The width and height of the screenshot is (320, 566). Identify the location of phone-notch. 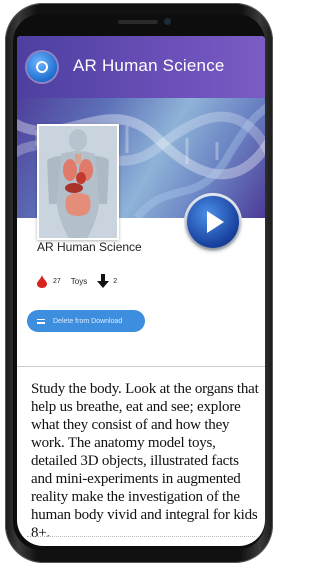
(140, 25).